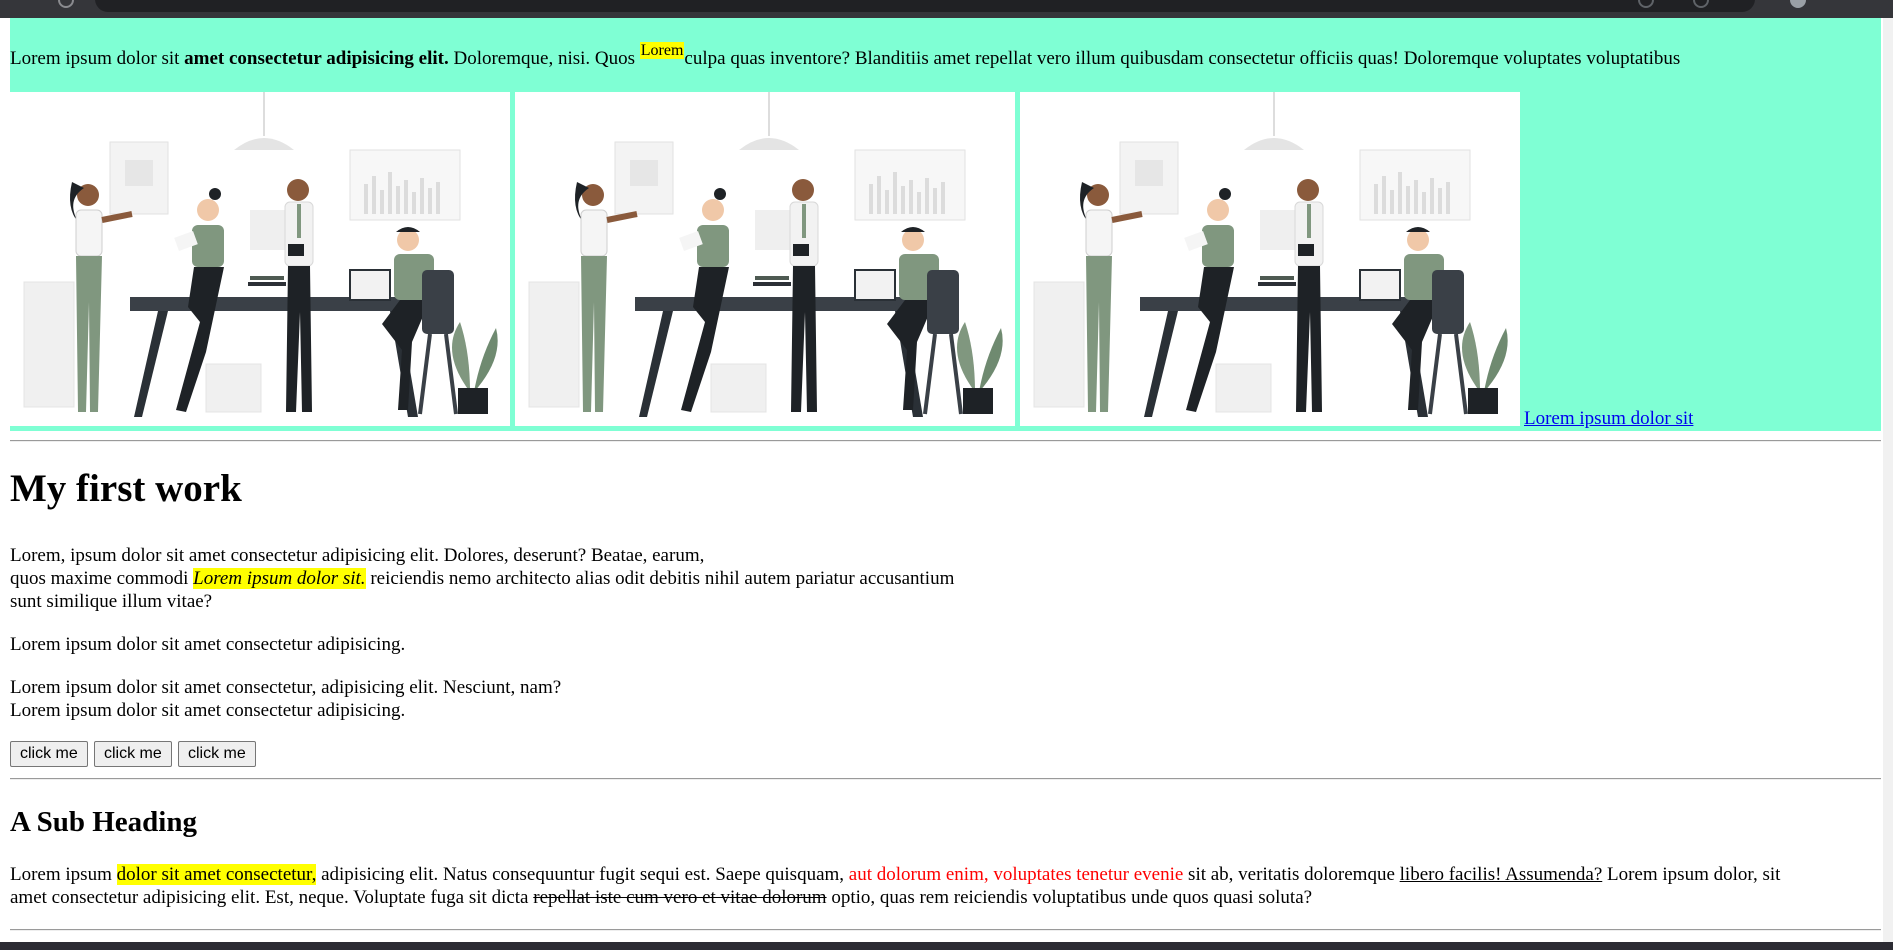 Image resolution: width=1893 pixels, height=950 pixels. I want to click on taskbar-edge, so click(946, 946).